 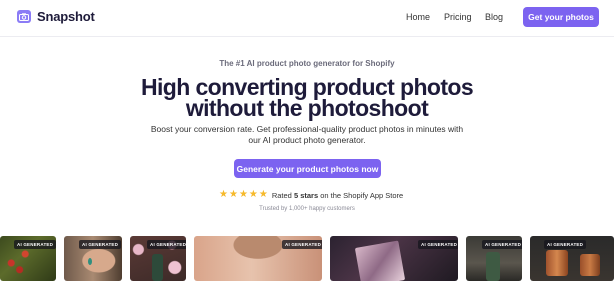 I want to click on gallery-photo-green-stand: AI GENERATED, so click(x=494, y=258).